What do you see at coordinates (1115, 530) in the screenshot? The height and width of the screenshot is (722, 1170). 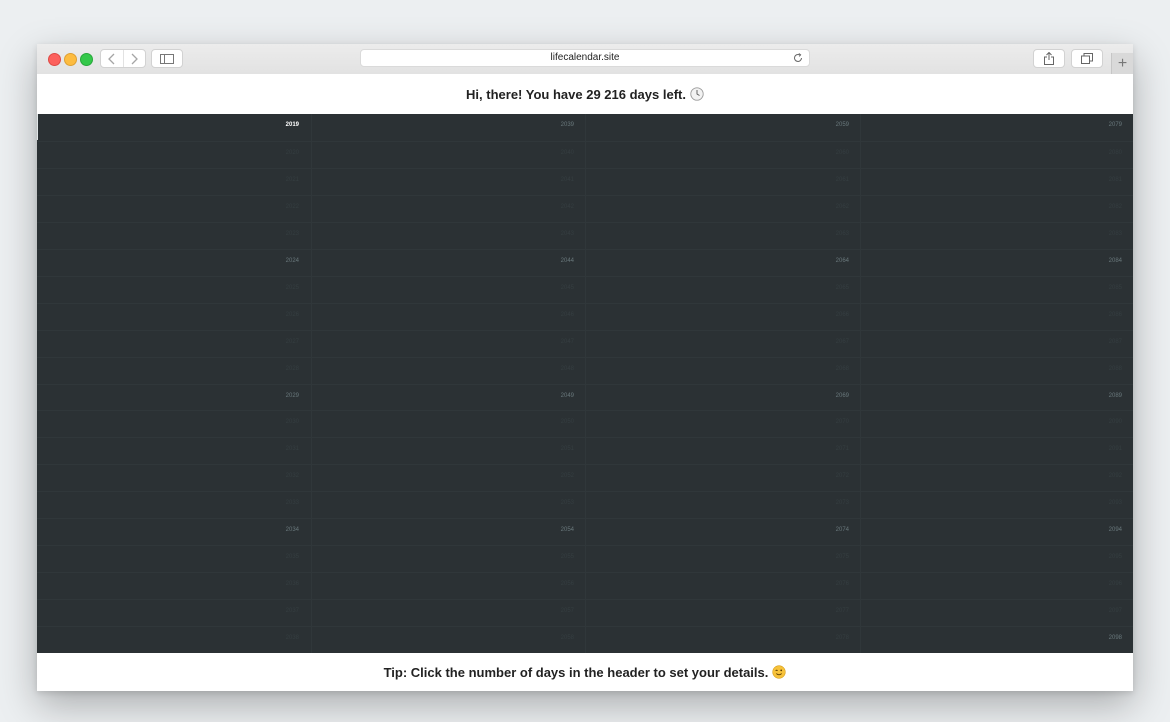 I see `year-label: 2094` at bounding box center [1115, 530].